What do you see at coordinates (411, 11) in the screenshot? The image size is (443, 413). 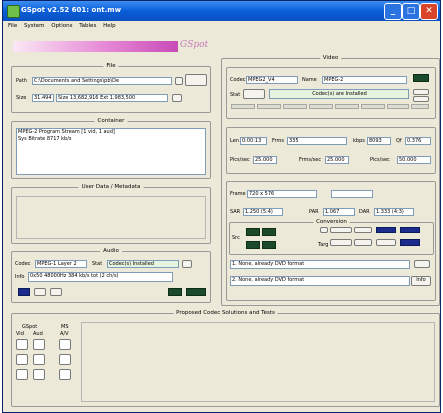 I see `maximize-button: □` at bounding box center [411, 11].